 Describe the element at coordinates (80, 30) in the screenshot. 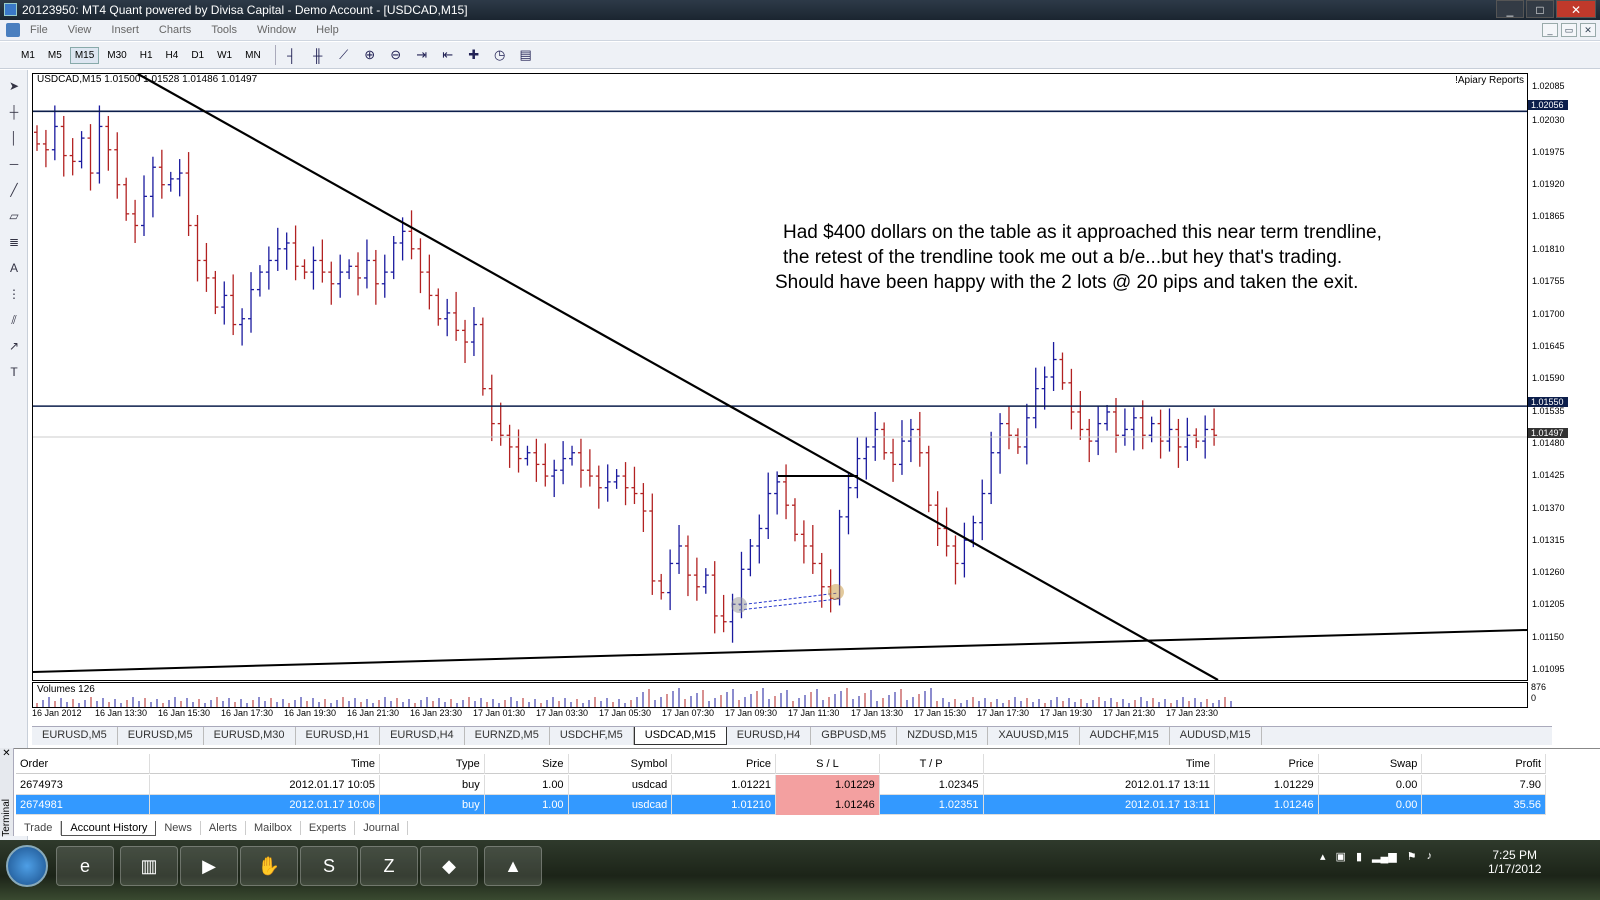

I see `menu-view: View` at that location.